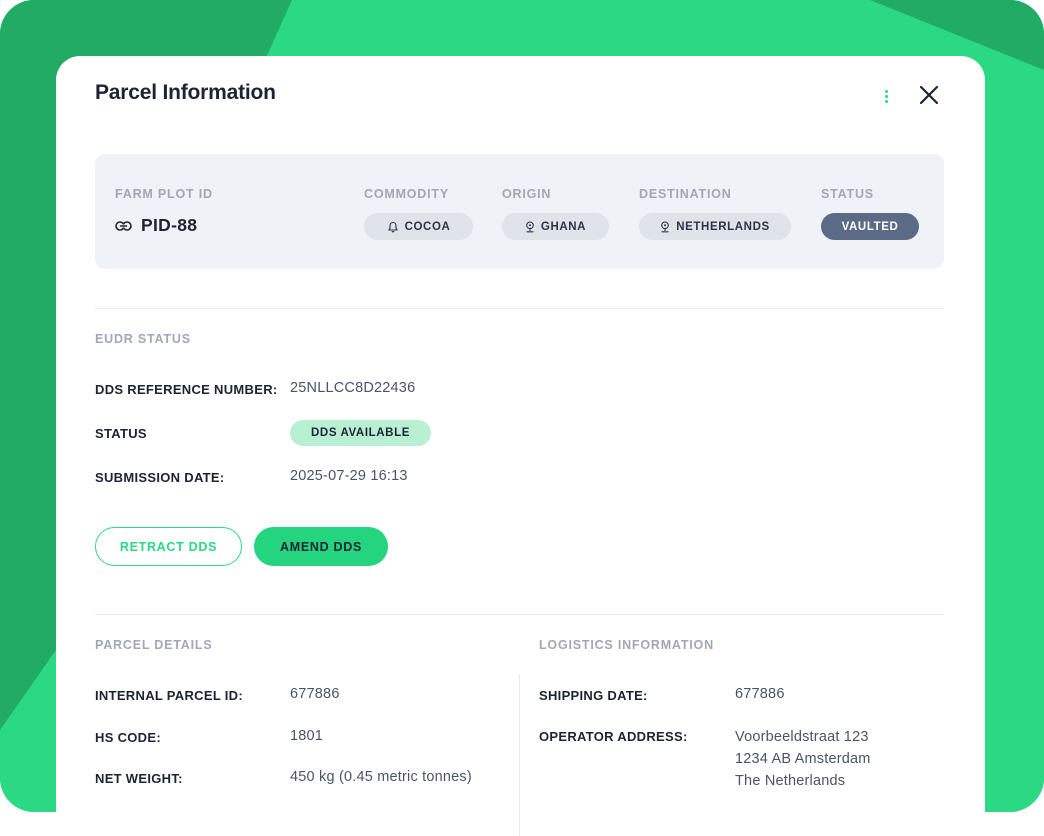 The width and height of the screenshot is (1044, 836). I want to click on close-button, so click(929, 95).